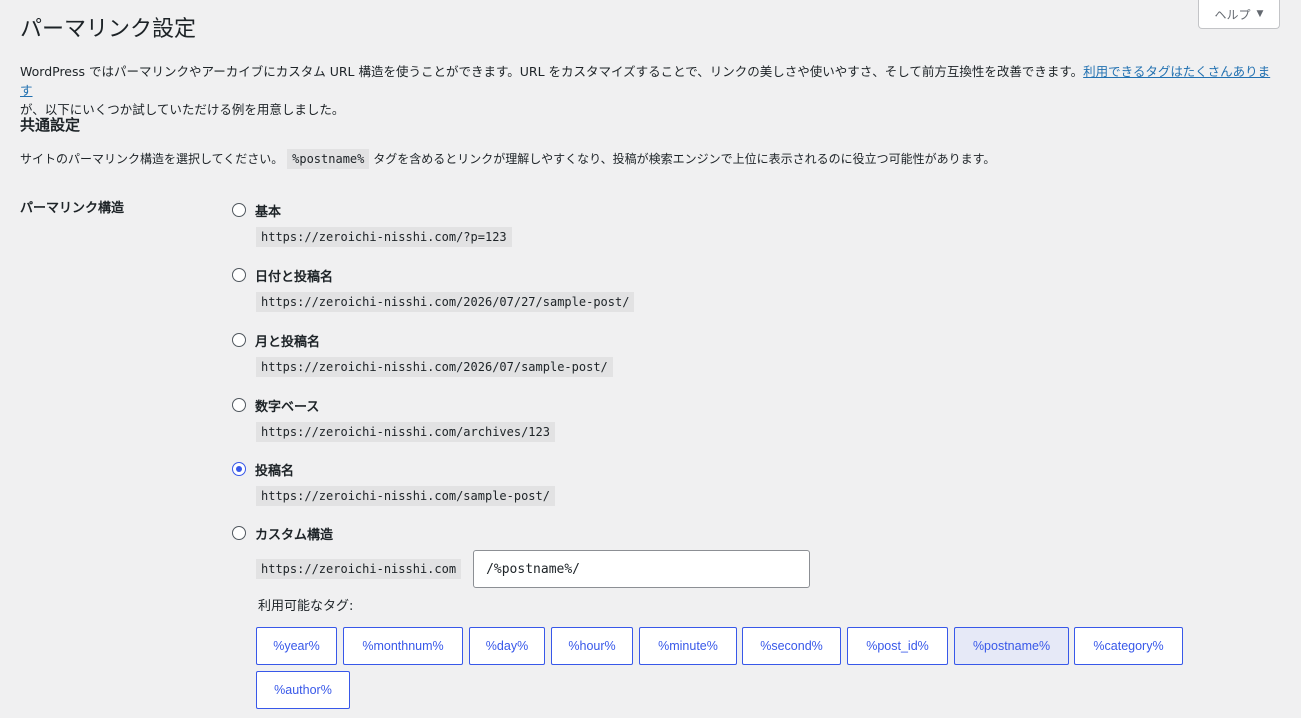 This screenshot has height=718, width=1301. I want to click on option-url-example: https://zeroichi-nisshi.com/archives/123, so click(405, 432).